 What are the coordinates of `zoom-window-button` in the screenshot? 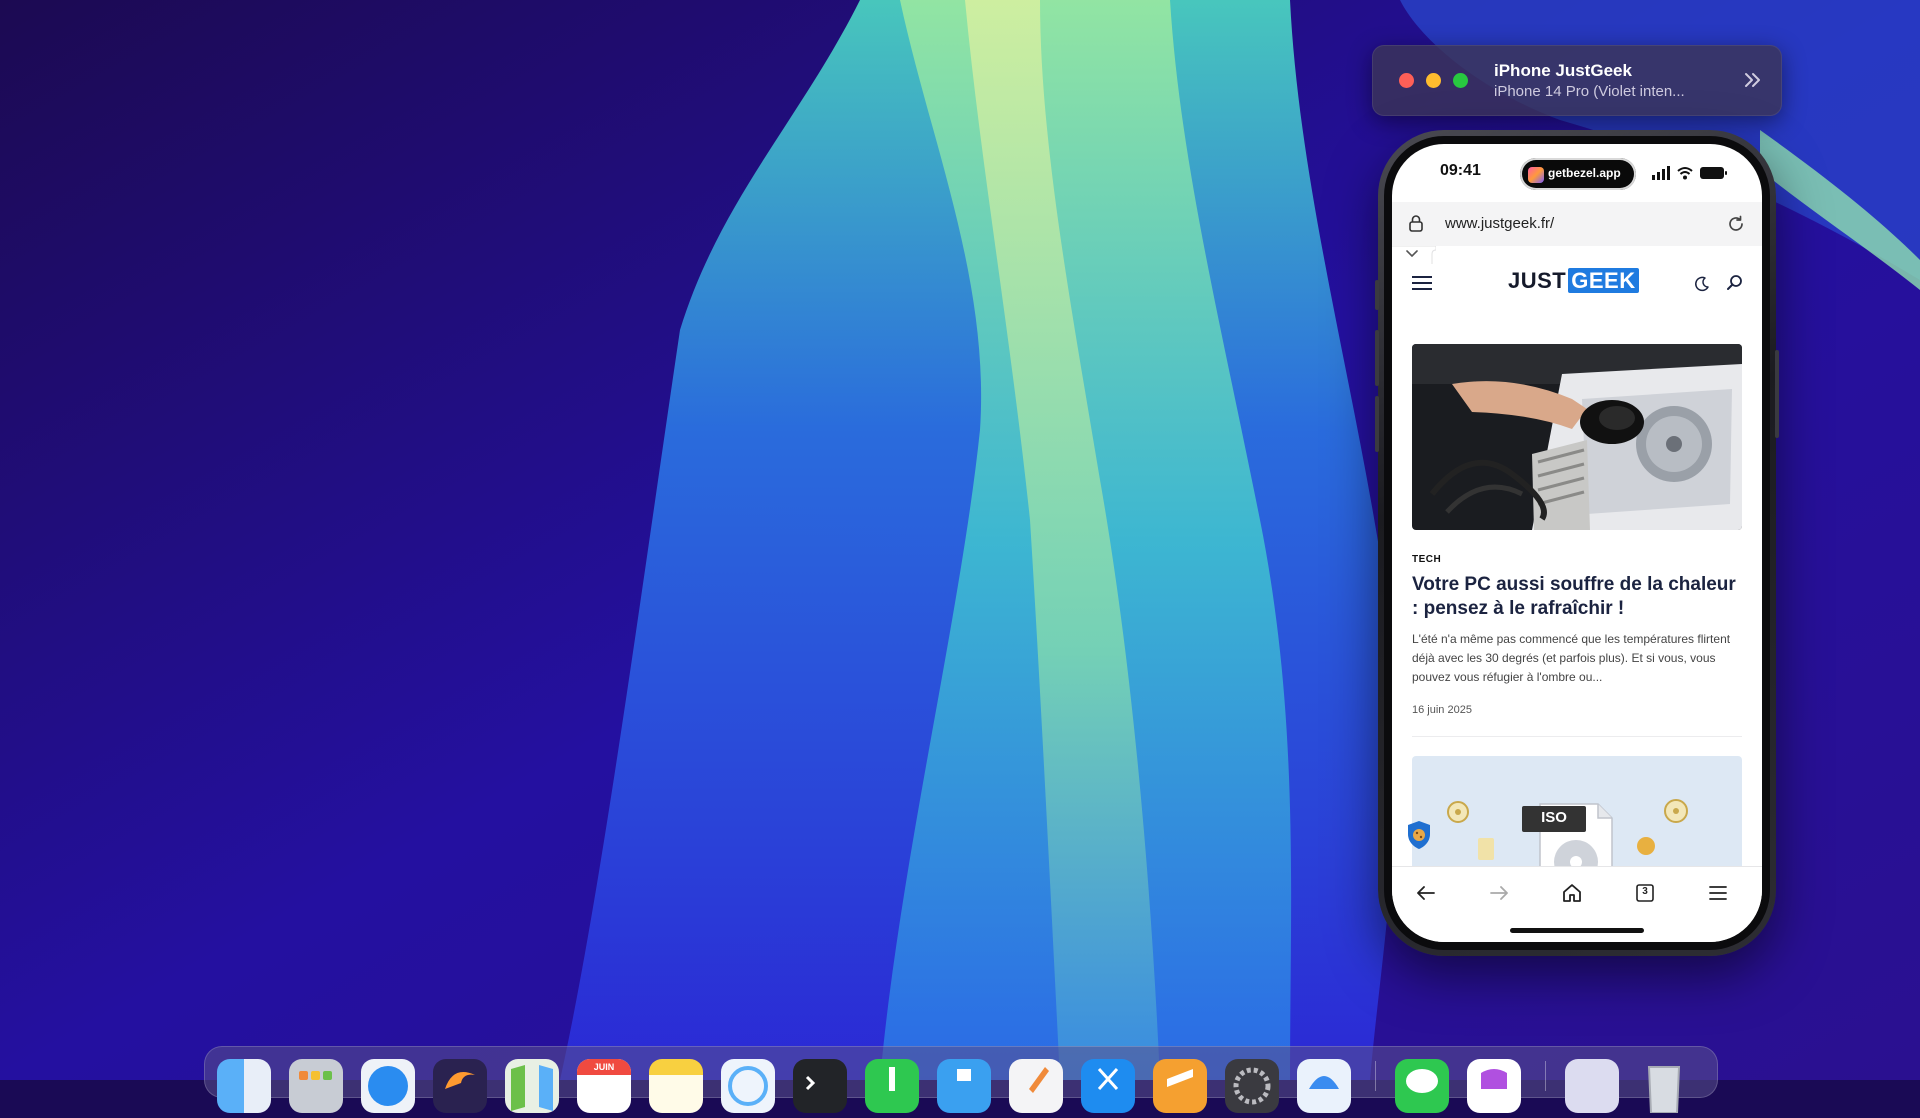 It's located at (1460, 80).